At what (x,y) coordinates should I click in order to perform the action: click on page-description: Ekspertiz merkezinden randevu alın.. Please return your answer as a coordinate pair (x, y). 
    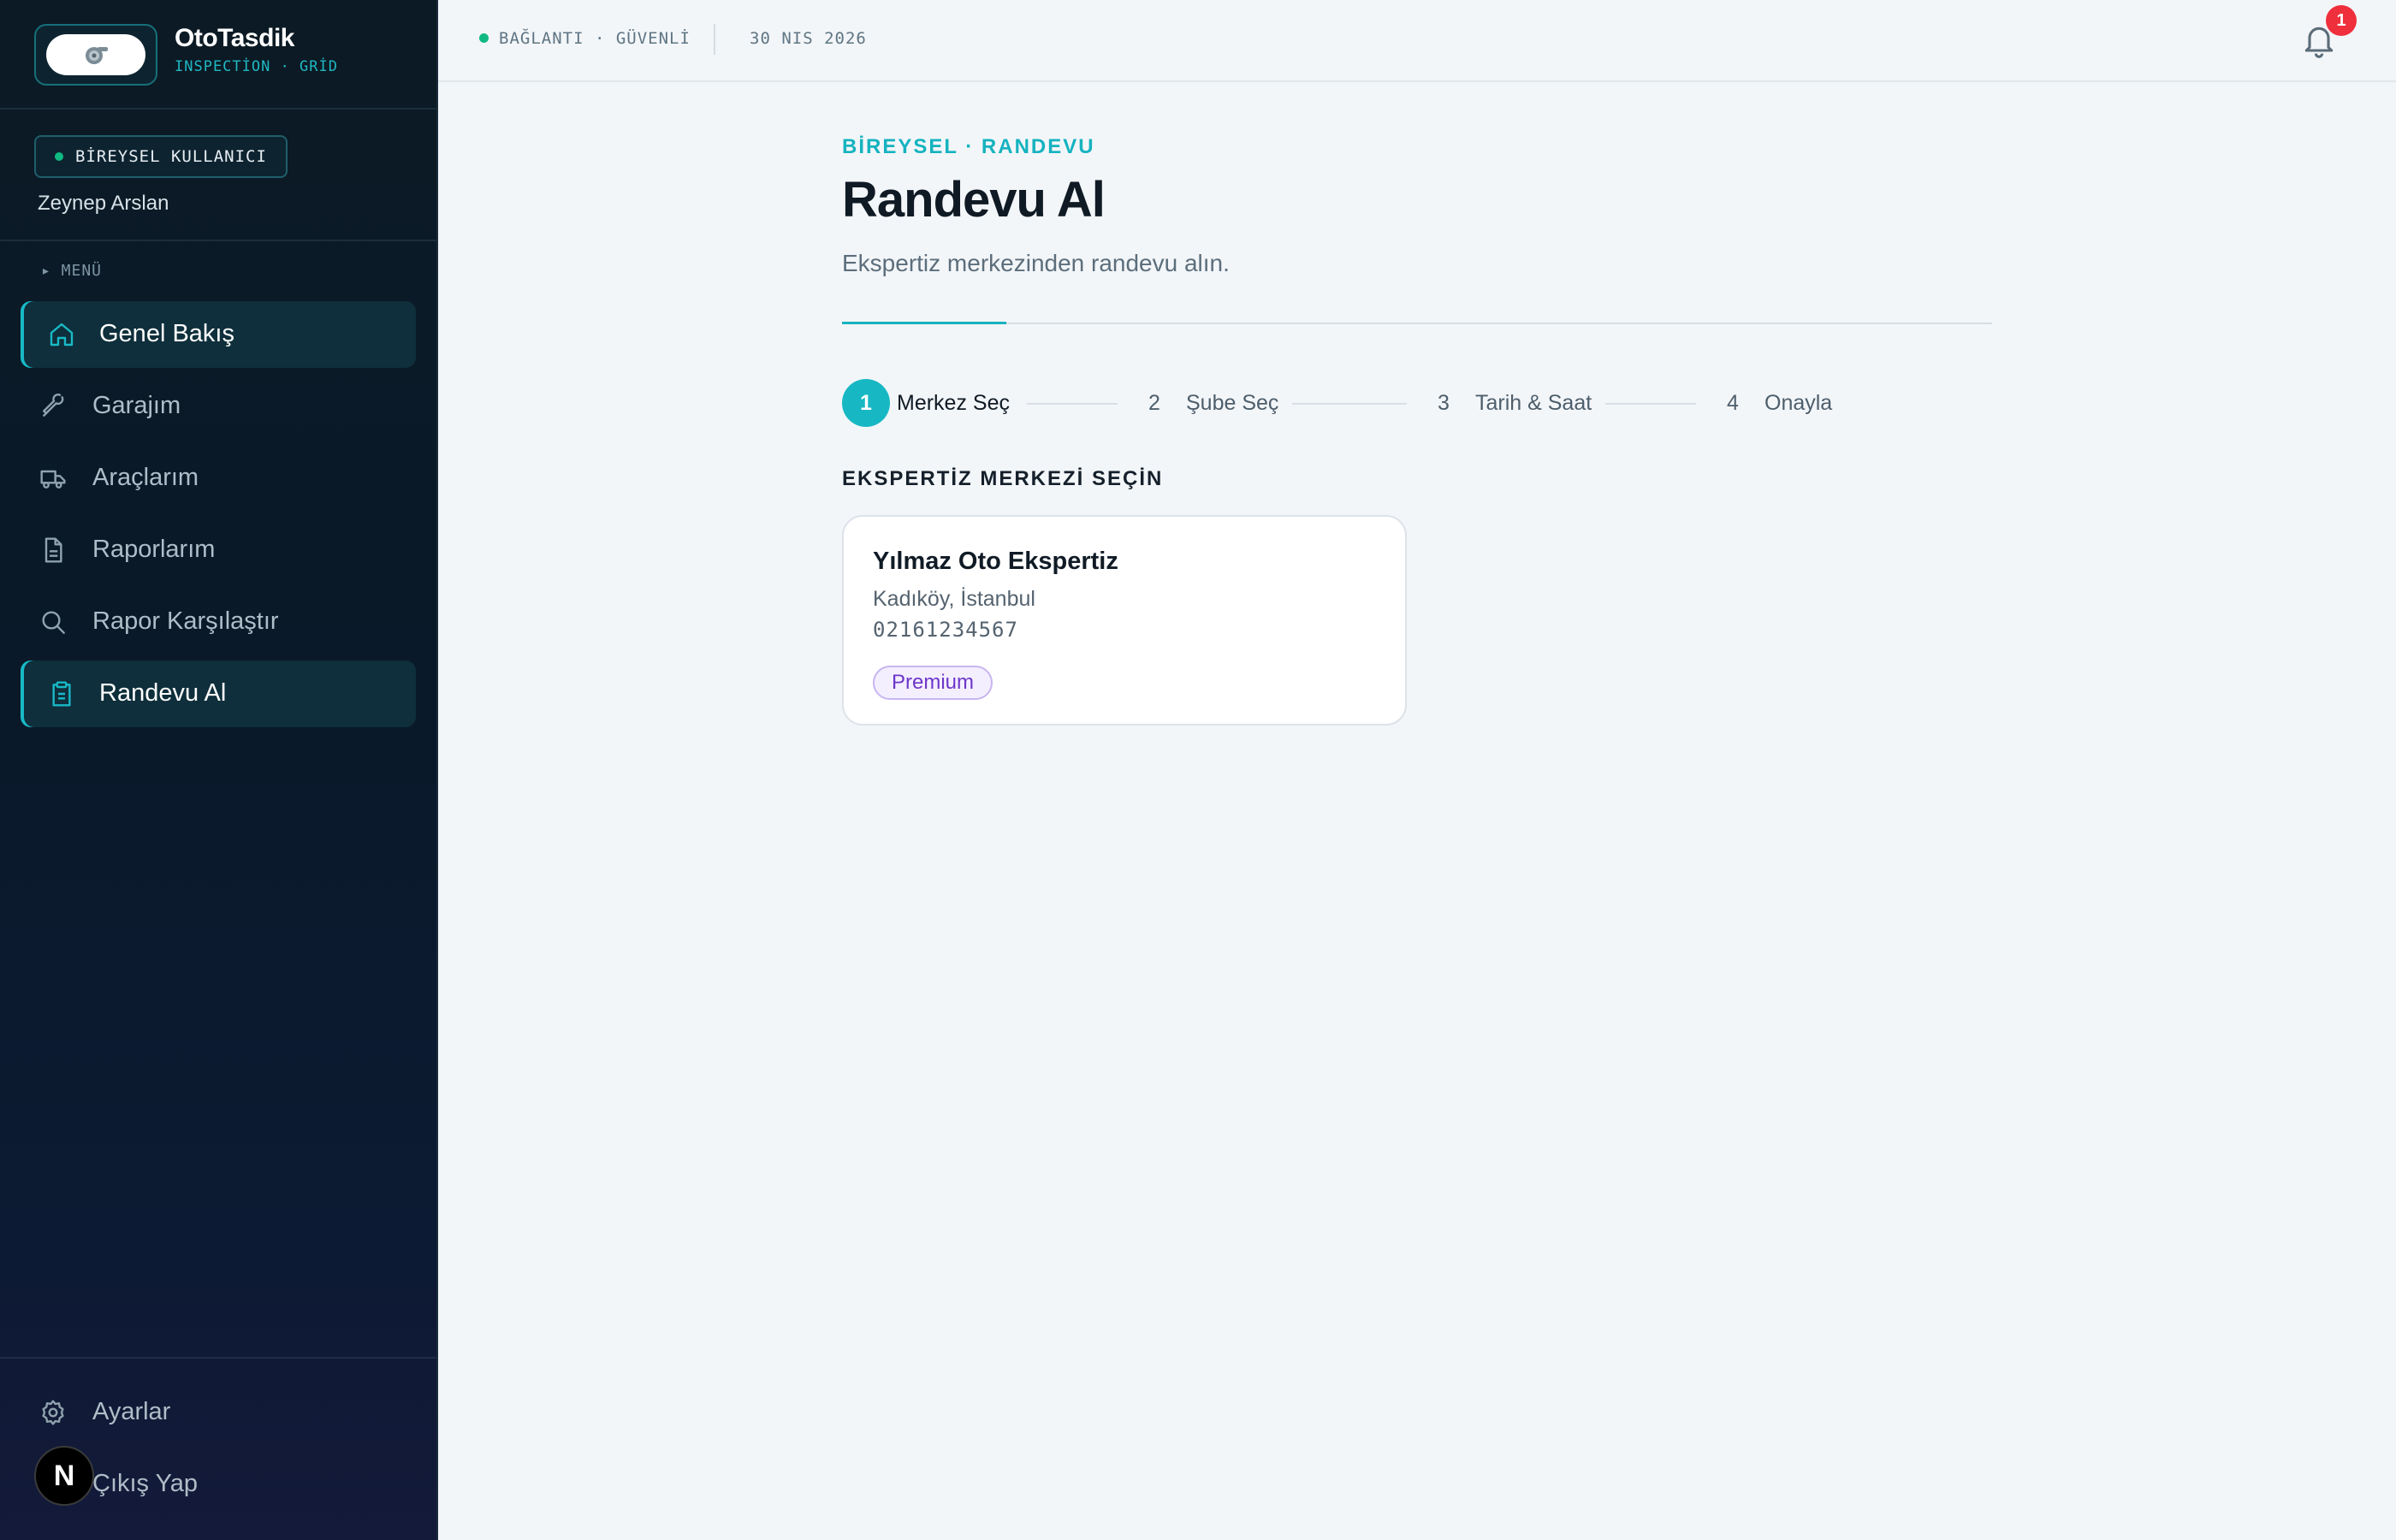
    Looking at the image, I should click on (1036, 263).